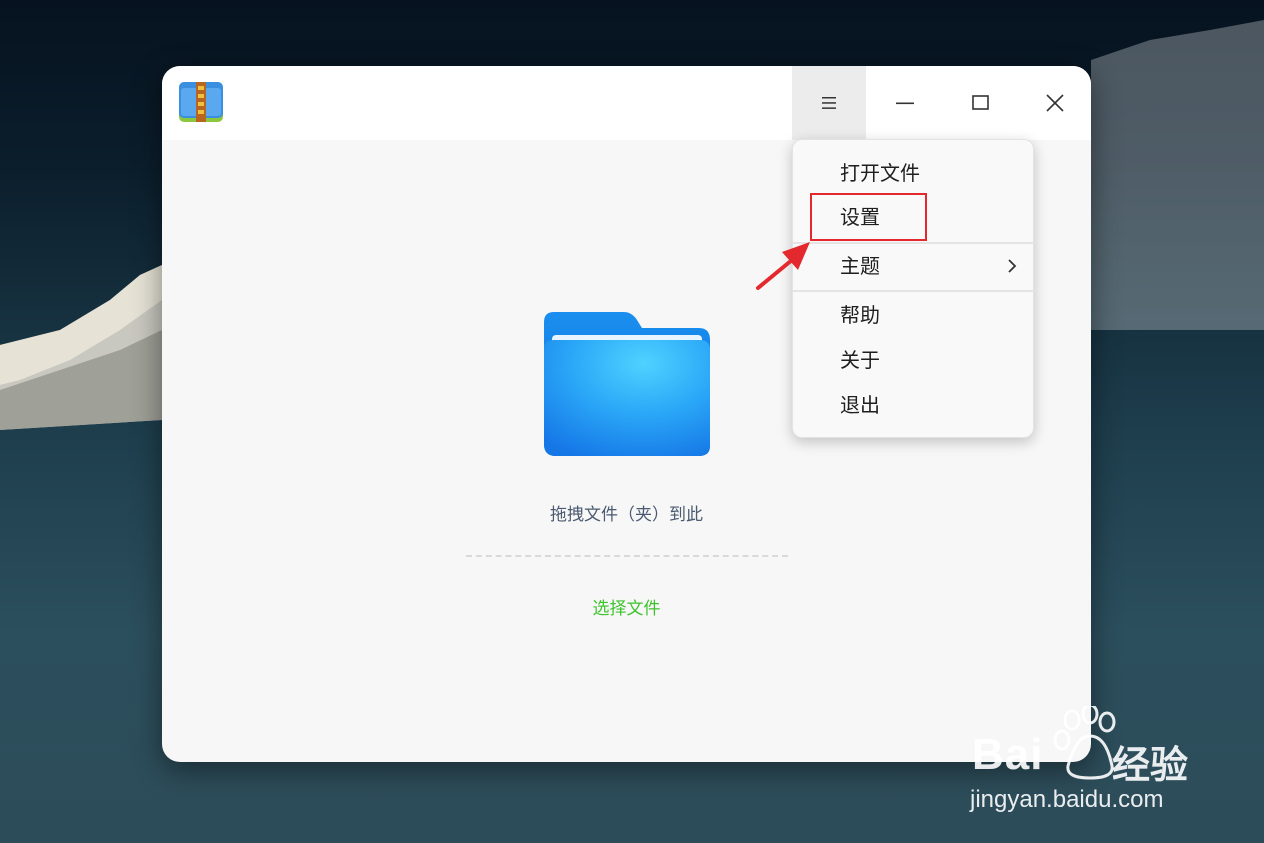 This screenshot has width=1264, height=843. I want to click on menu-item-label: 打开文件, so click(880, 173).